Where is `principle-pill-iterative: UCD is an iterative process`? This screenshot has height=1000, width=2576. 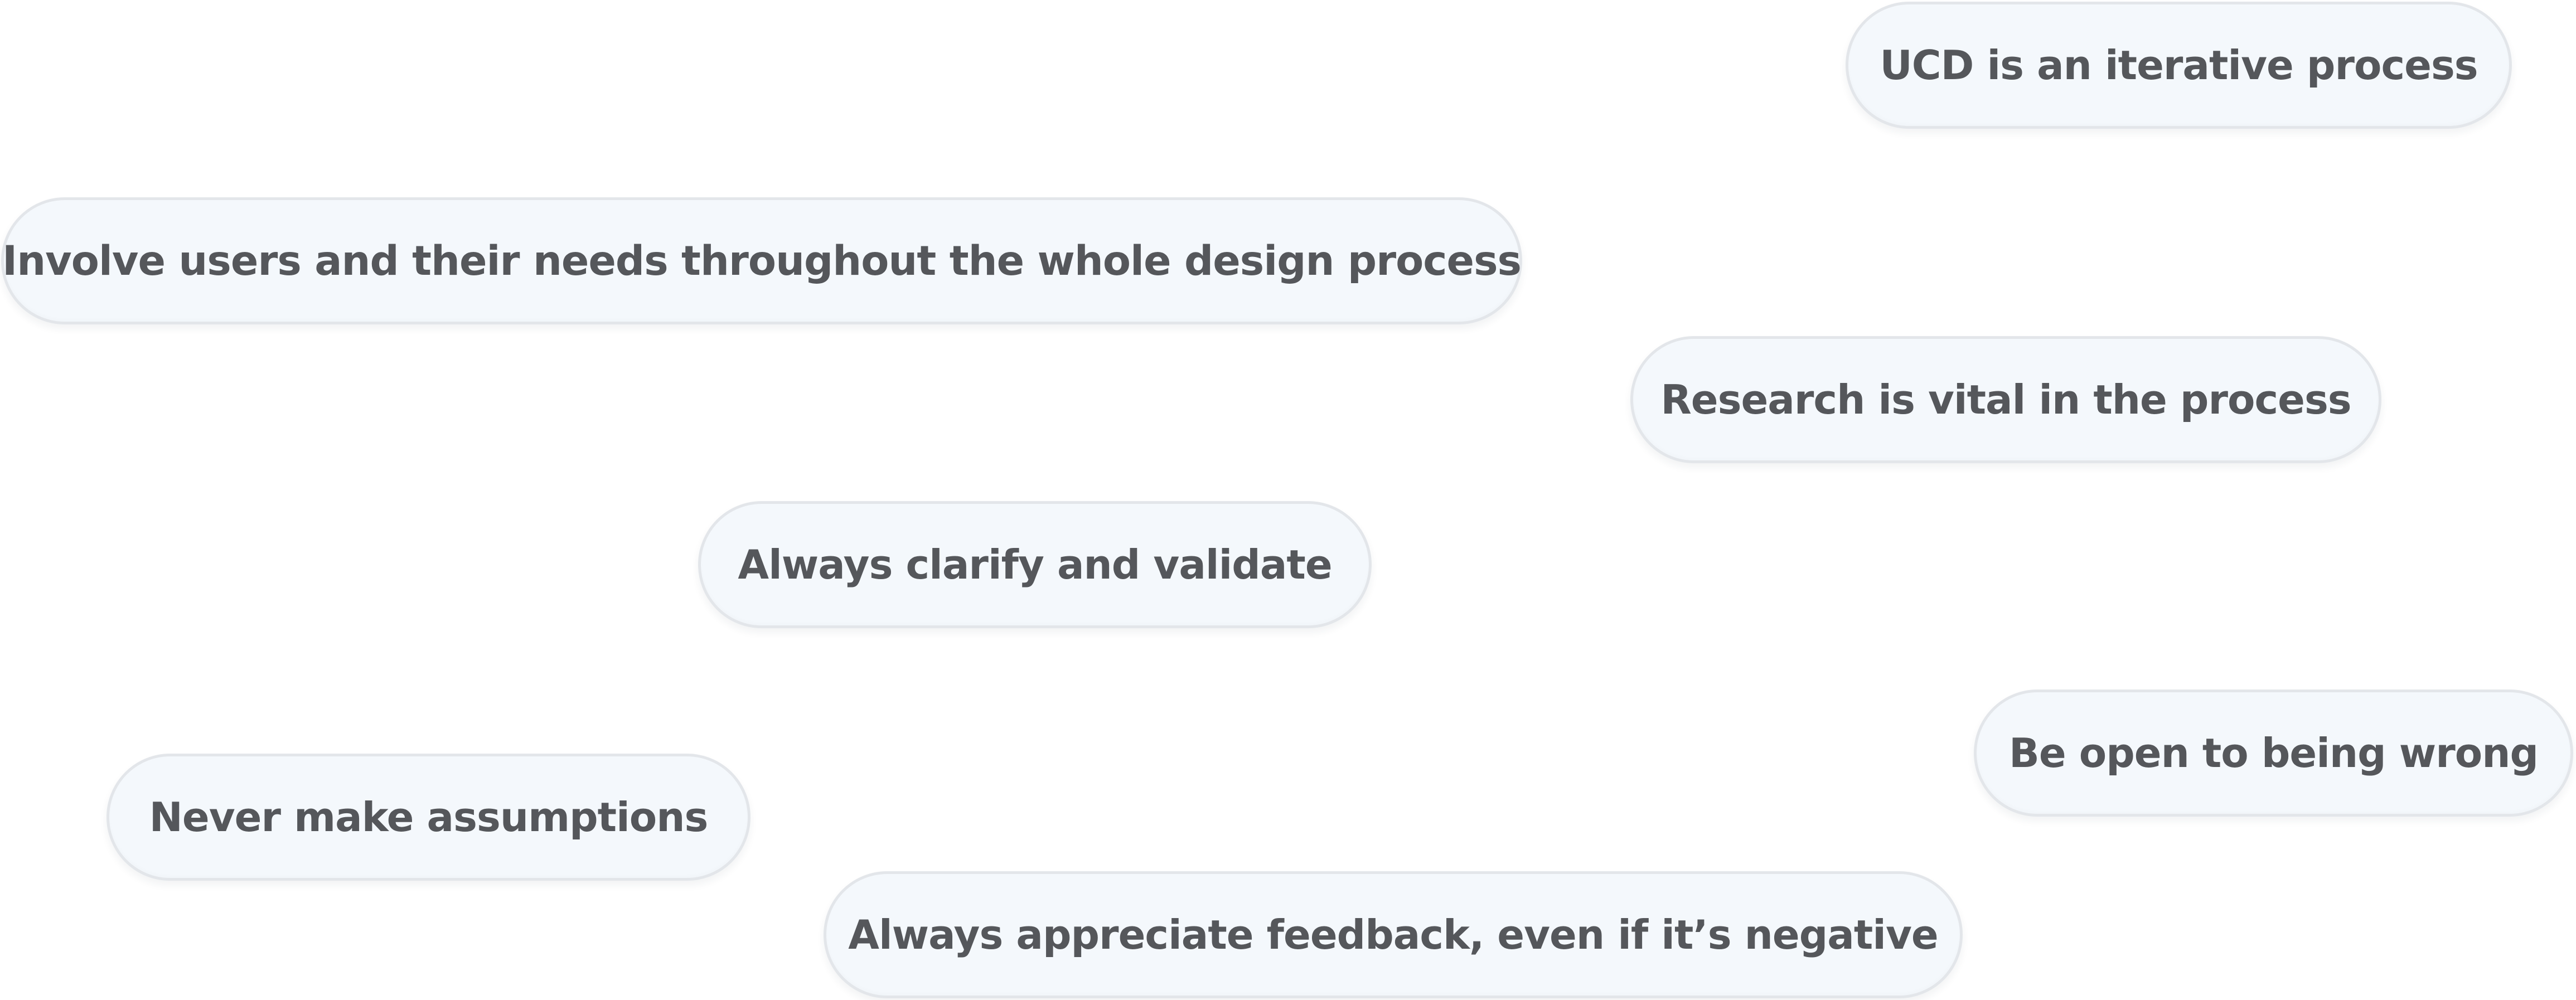
principle-pill-iterative: UCD is an iterative process is located at coordinates (2179, 65).